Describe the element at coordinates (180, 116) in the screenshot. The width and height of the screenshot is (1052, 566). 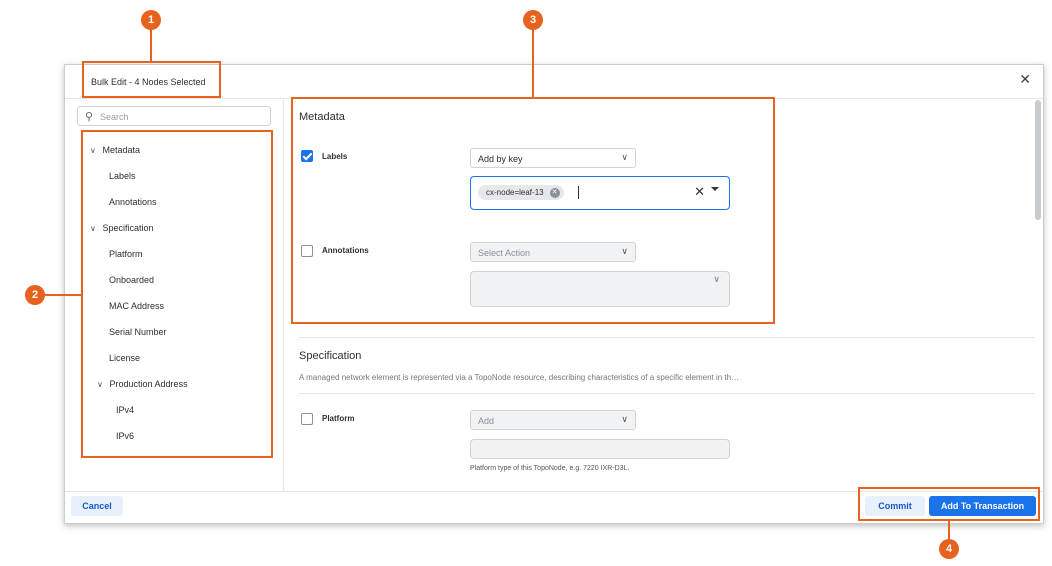
I see `search-input` at that location.